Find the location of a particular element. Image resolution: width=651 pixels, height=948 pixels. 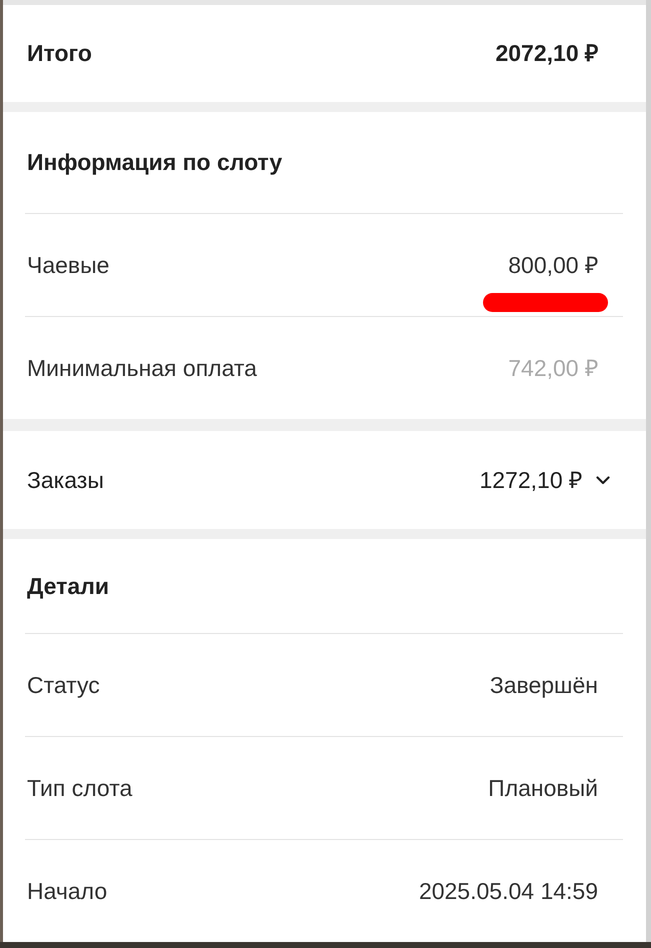

row-label: Начало is located at coordinates (67, 891).